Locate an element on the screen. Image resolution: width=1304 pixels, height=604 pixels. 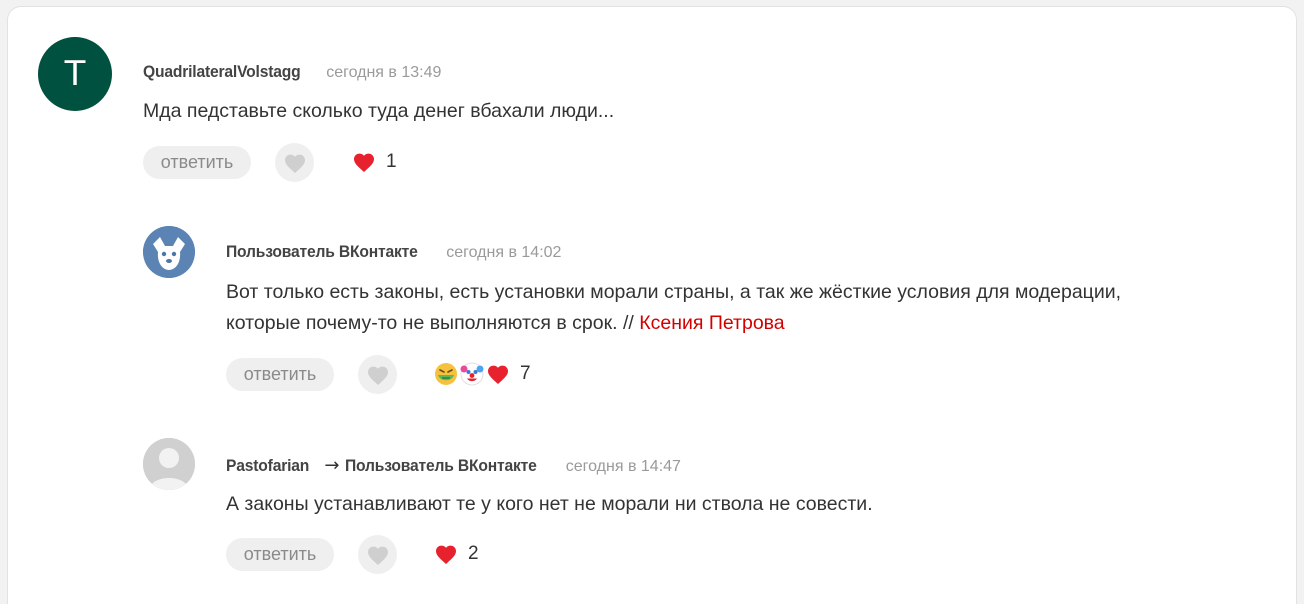
reactions: 2 is located at coordinates (456, 554).